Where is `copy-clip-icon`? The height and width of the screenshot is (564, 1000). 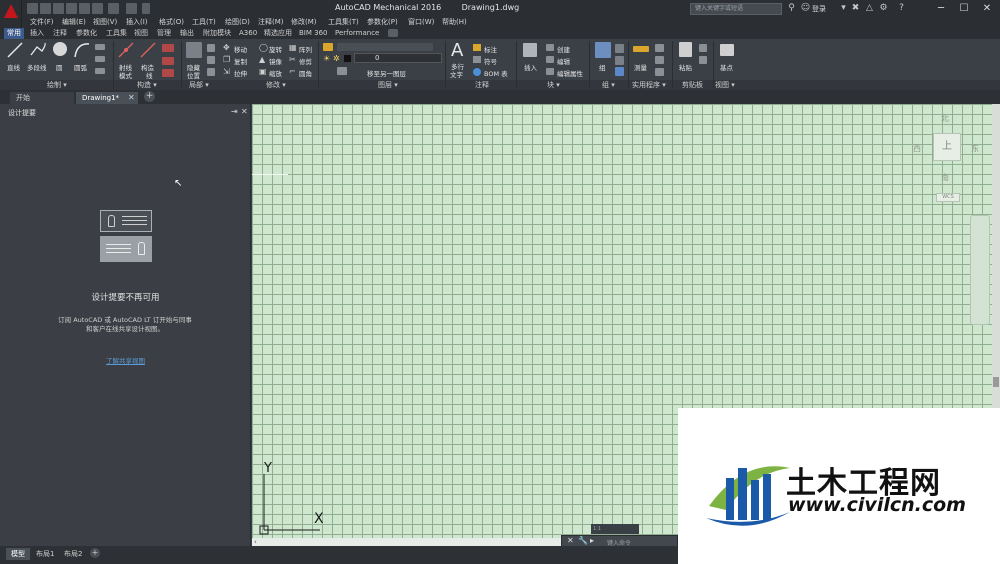
copy-clip-icon is located at coordinates (703, 60).